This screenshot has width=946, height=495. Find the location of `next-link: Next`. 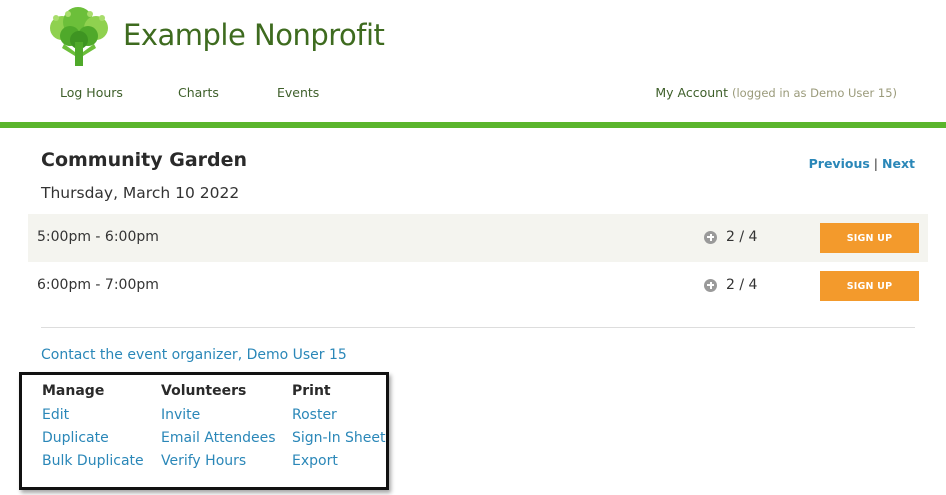

next-link: Next is located at coordinates (898, 163).